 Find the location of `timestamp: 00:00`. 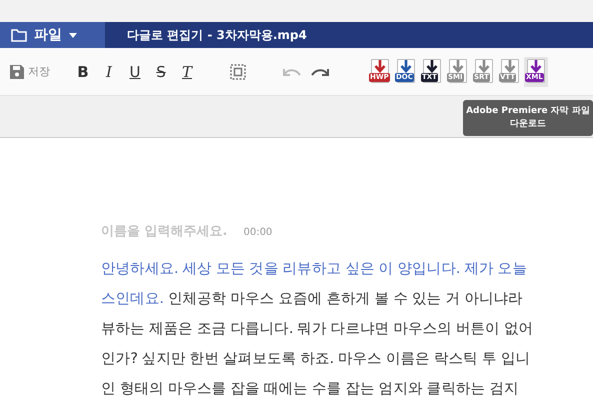

timestamp: 00:00 is located at coordinates (257, 232).